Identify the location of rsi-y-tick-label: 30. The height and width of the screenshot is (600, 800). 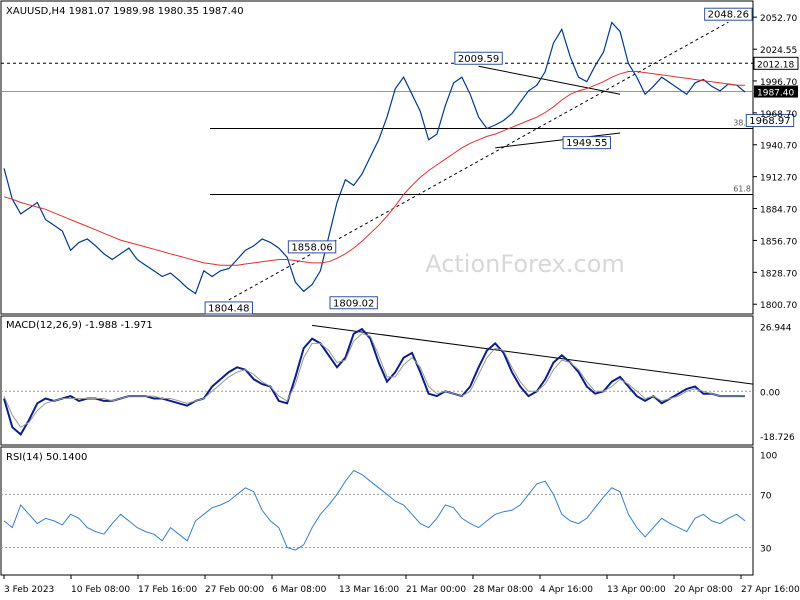
(766, 549).